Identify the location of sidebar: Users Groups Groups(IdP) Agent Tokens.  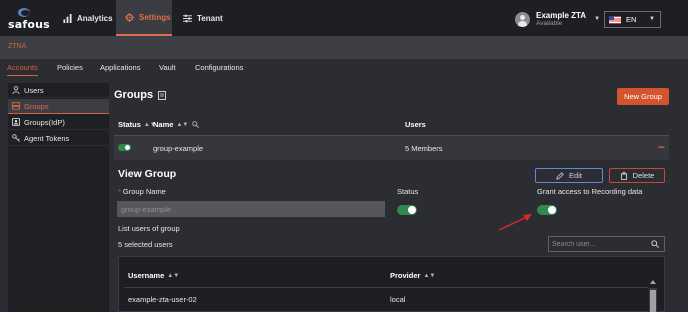
(58, 197).